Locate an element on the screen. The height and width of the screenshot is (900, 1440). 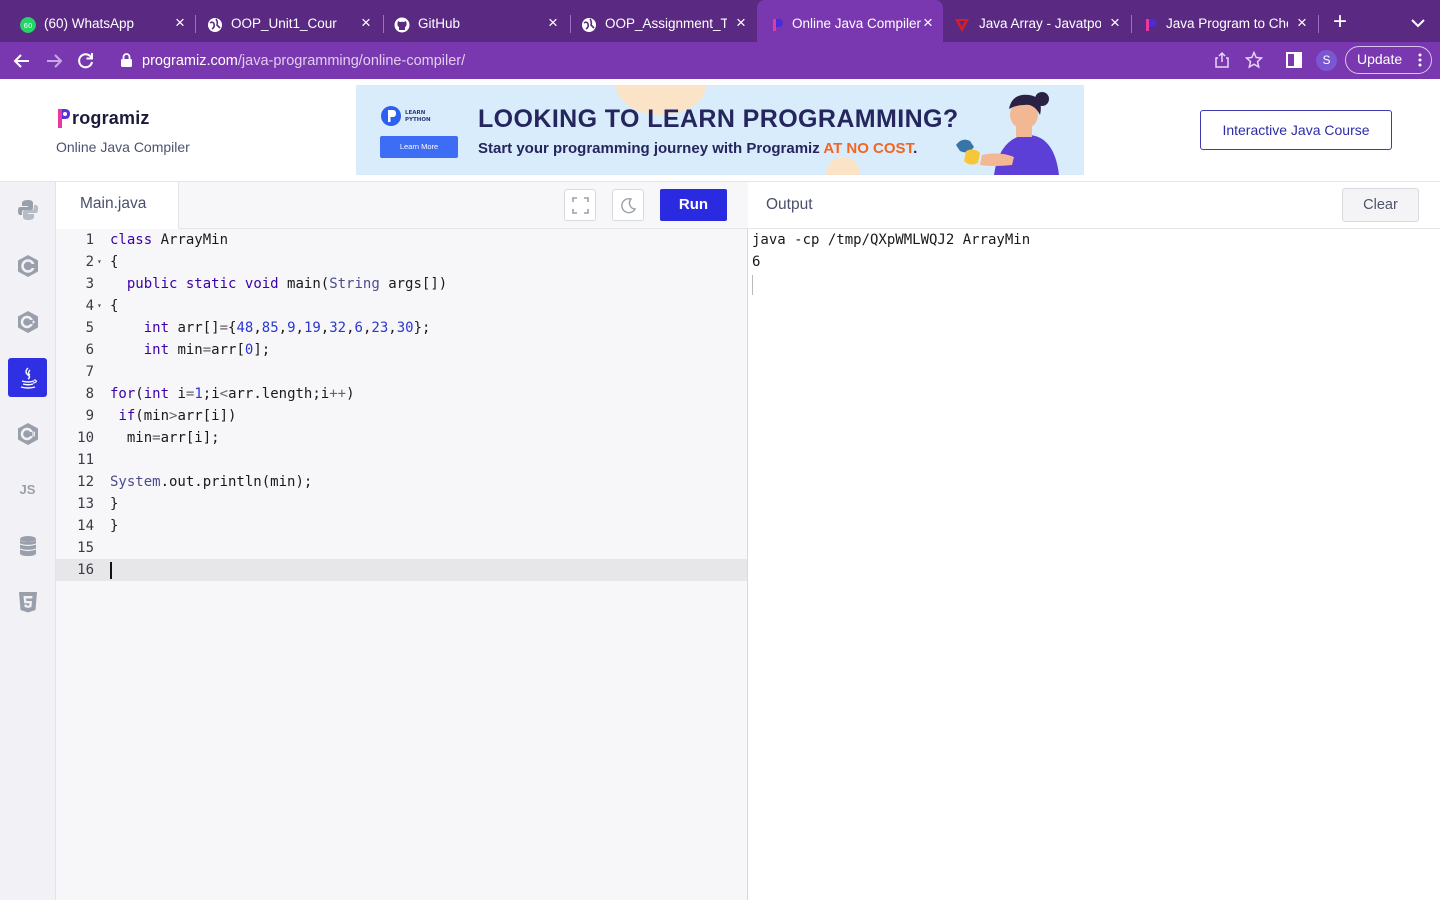
browser-tab-github: GitHub × is located at coordinates (477, 21).